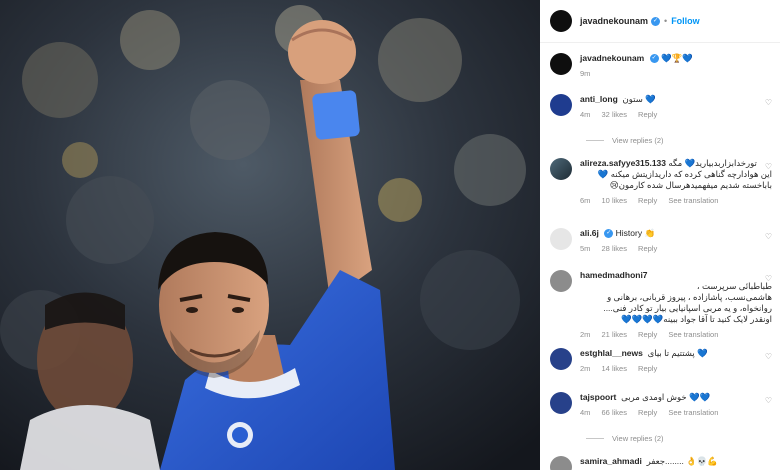 The height and width of the screenshot is (470, 780). I want to click on comment-likes: 21 likes, so click(614, 334).